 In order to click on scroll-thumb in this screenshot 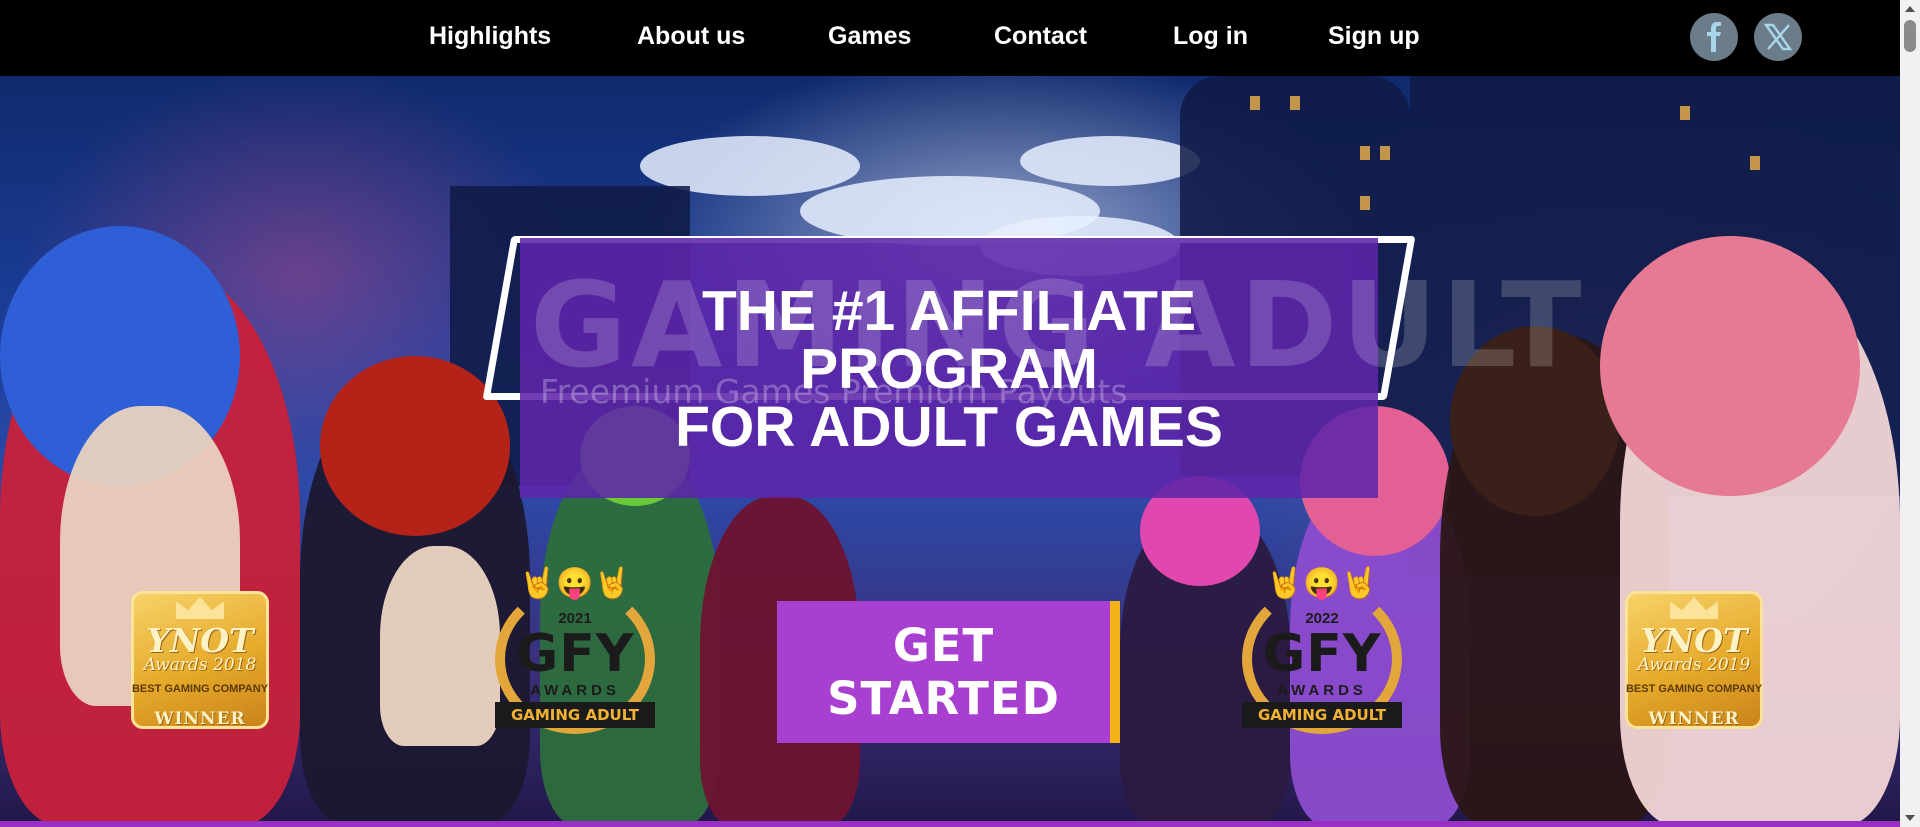, I will do `click(1910, 36)`.